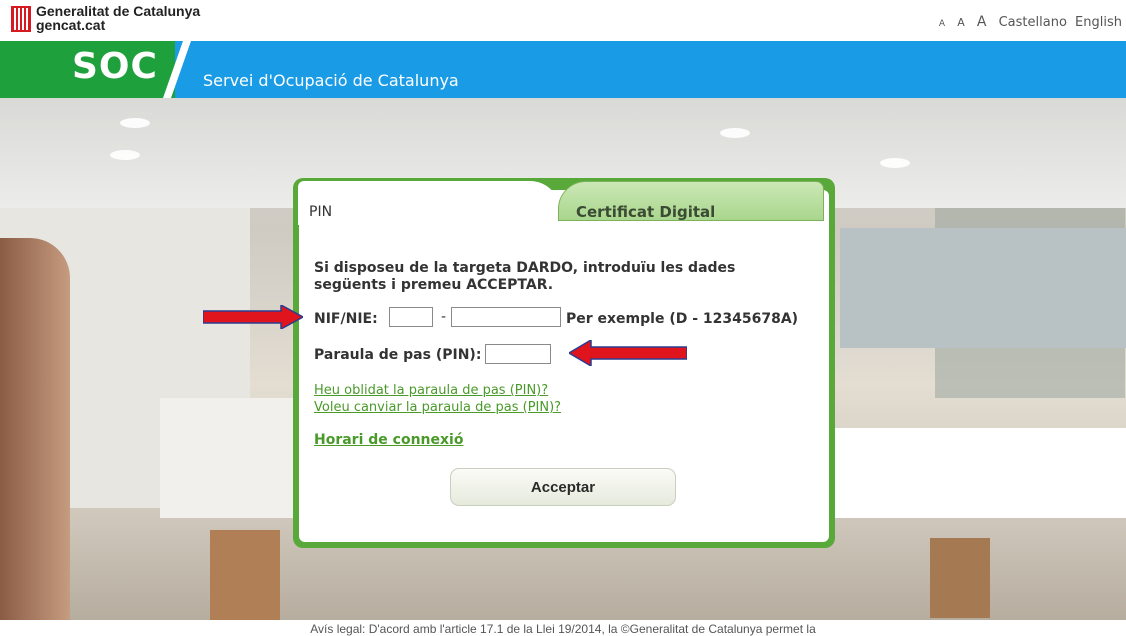 This screenshot has width=1126, height=636. What do you see at coordinates (21, 19) in the screenshot?
I see `generalitat-logo-icon` at bounding box center [21, 19].